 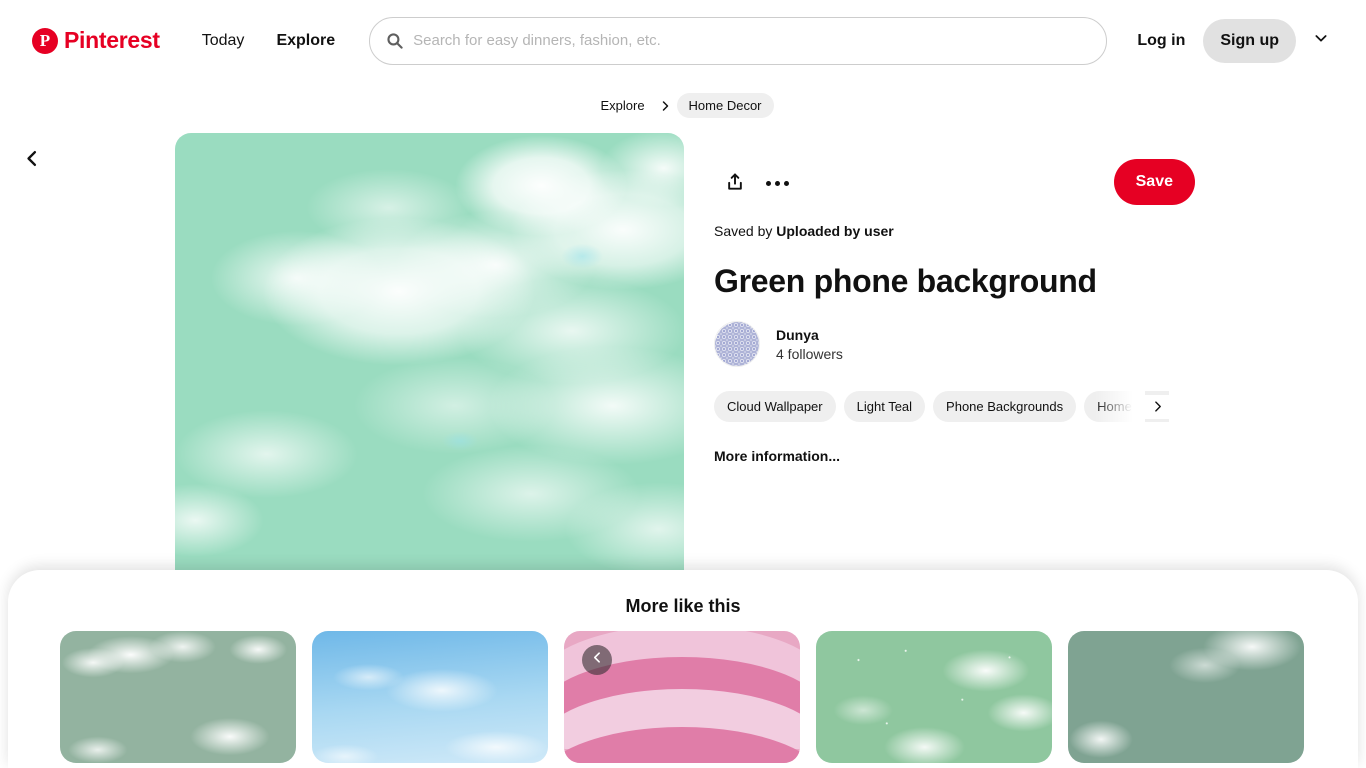 I want to click on more-options-icon, so click(x=777, y=183).